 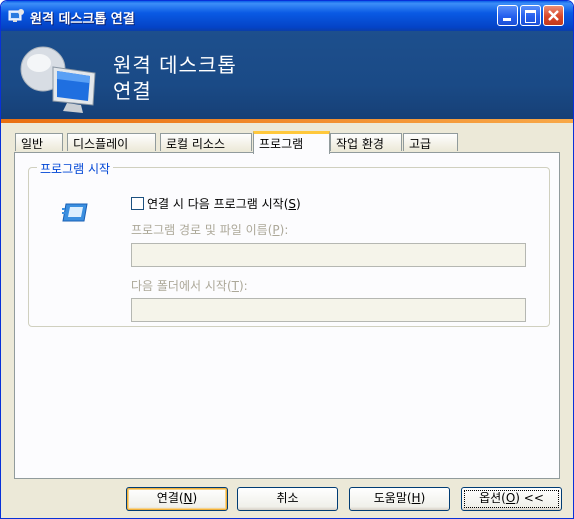 What do you see at coordinates (206, 142) in the screenshot?
I see `tab-local-resources: 로컬 리소스` at bounding box center [206, 142].